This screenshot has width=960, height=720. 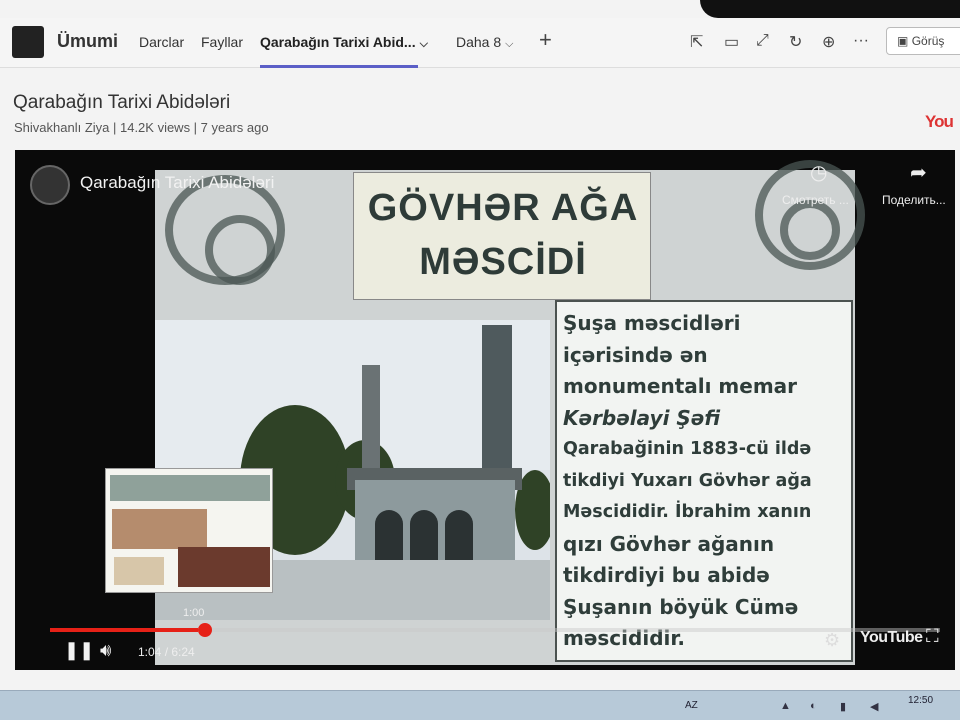 I want to click on youtube-badge: You, so click(x=942, y=124).